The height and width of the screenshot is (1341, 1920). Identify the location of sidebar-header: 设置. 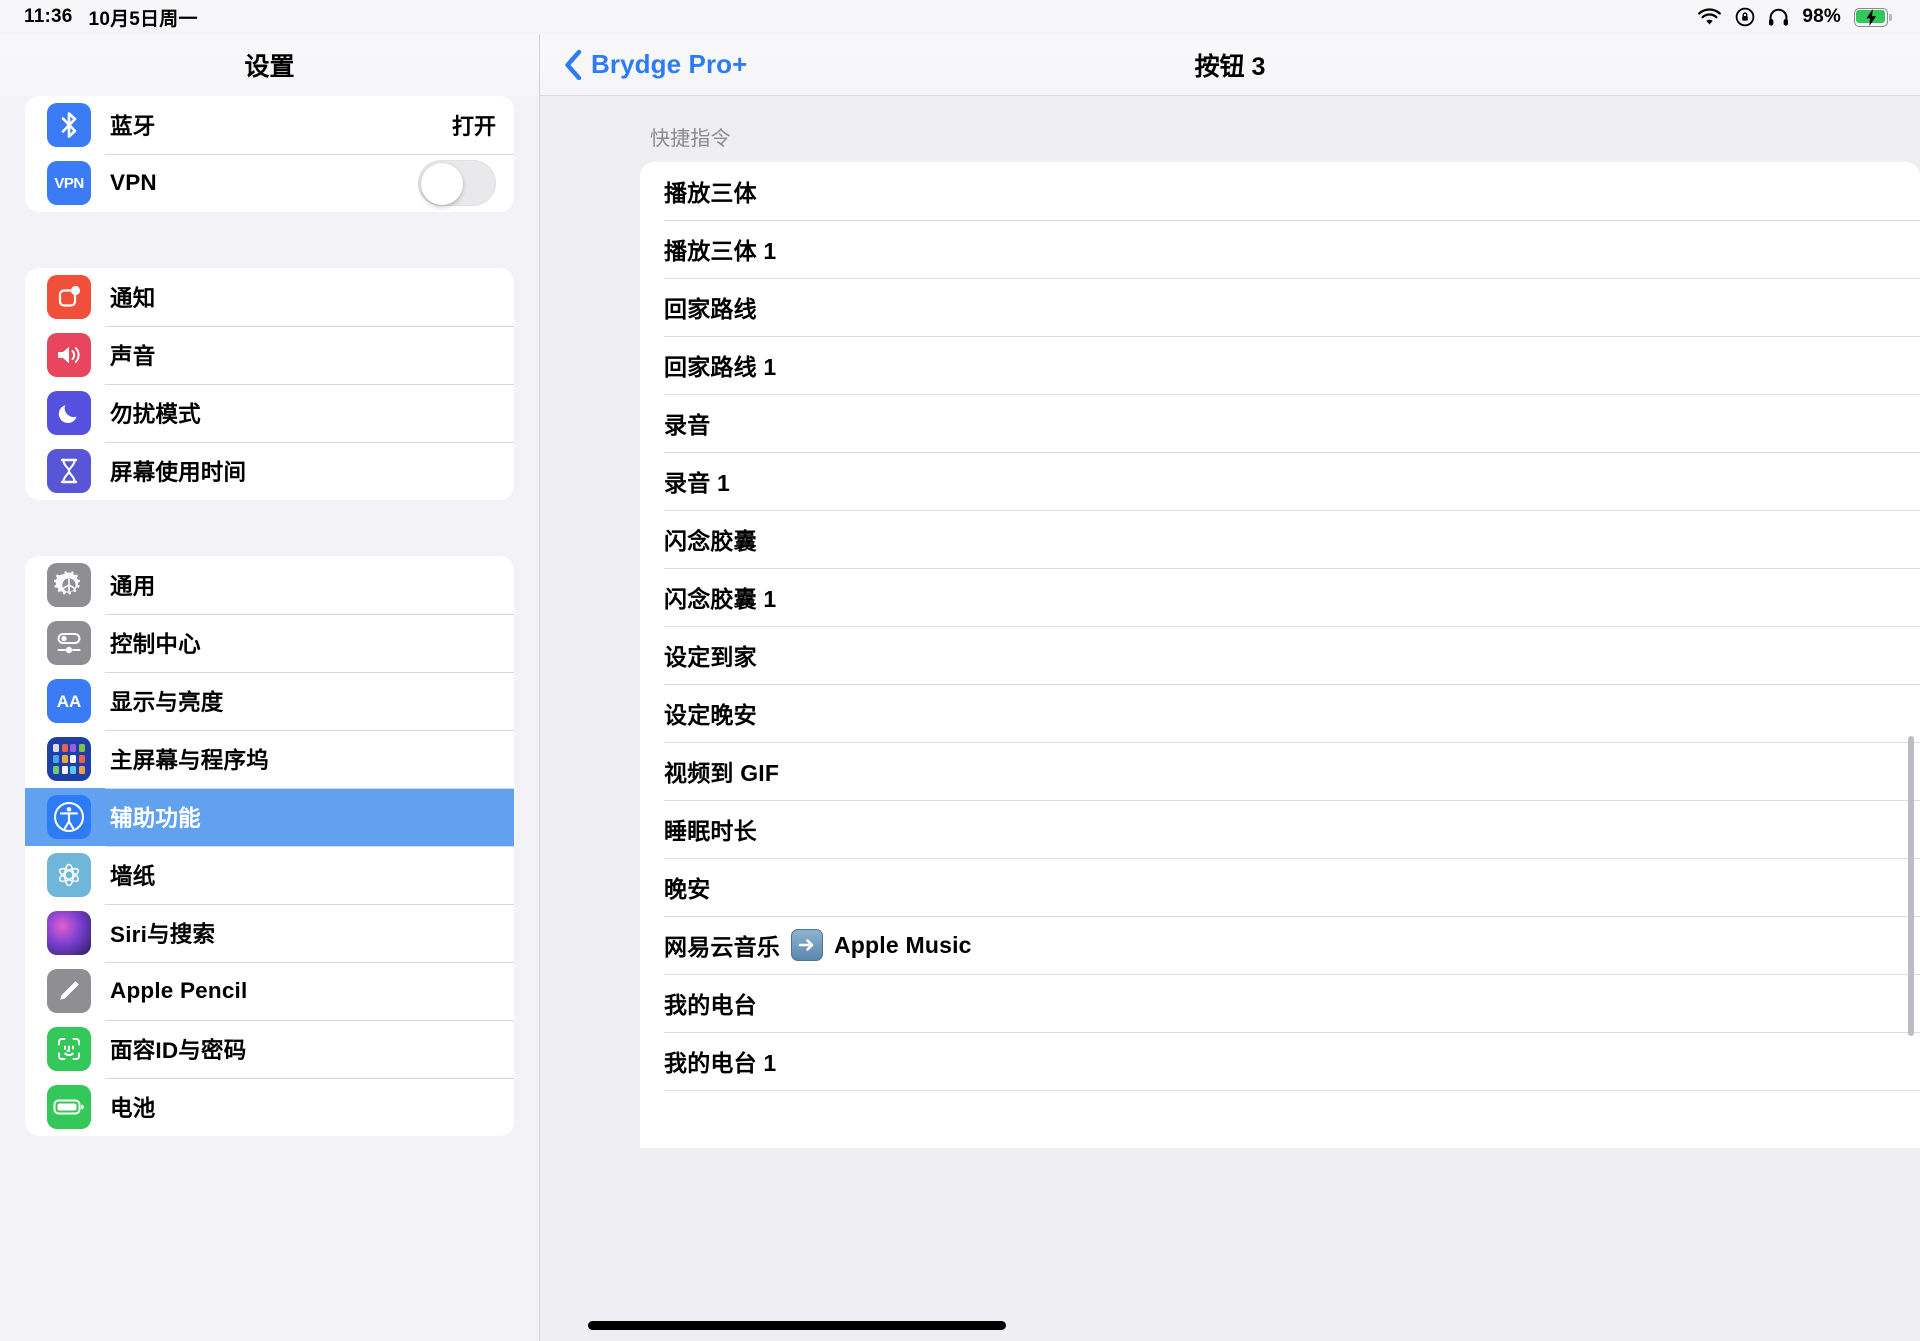
(269, 65).